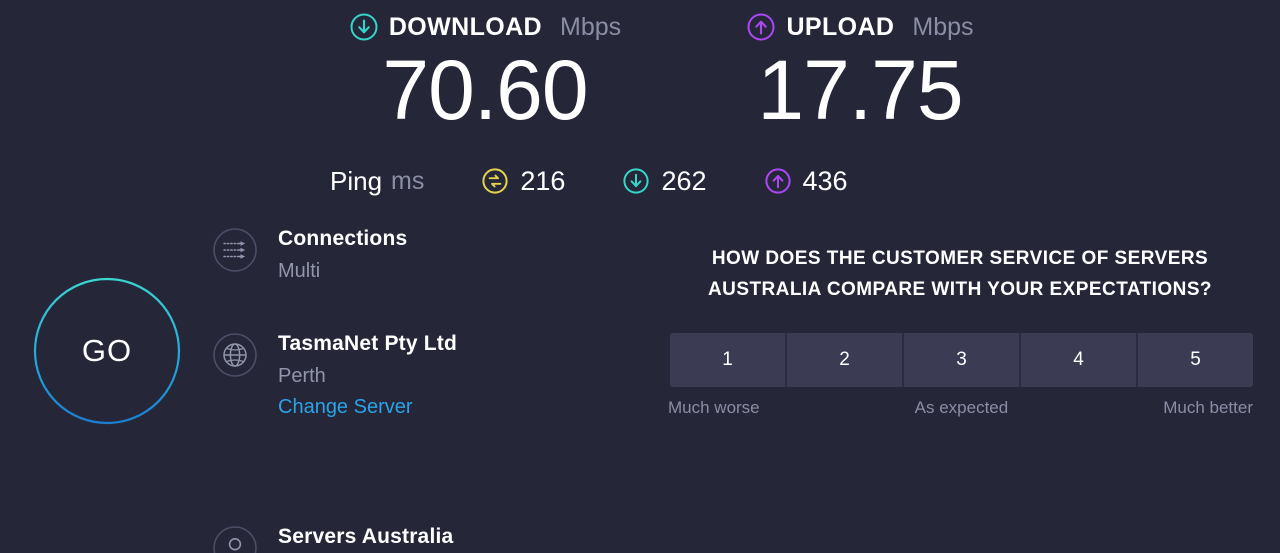  I want to click on download-latency-item: 262, so click(664, 181).